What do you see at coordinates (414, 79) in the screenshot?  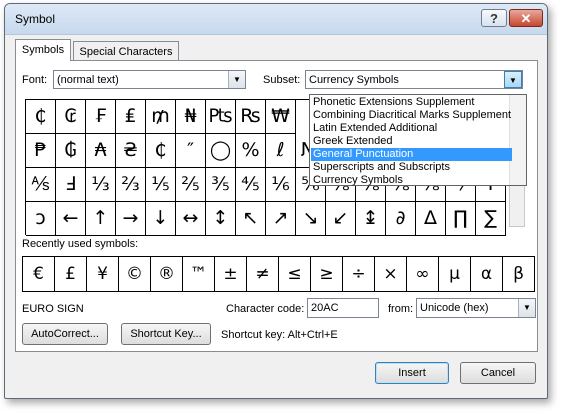 I see `subset-select: Currency Symbols ▼` at bounding box center [414, 79].